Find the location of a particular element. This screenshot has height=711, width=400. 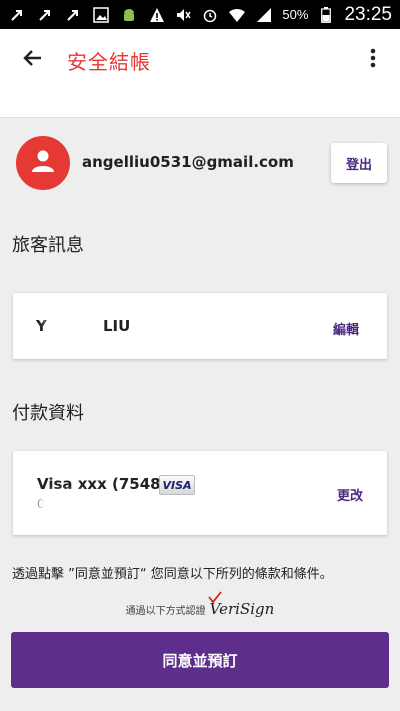

page-title: 安全結帳 is located at coordinates (109, 62).